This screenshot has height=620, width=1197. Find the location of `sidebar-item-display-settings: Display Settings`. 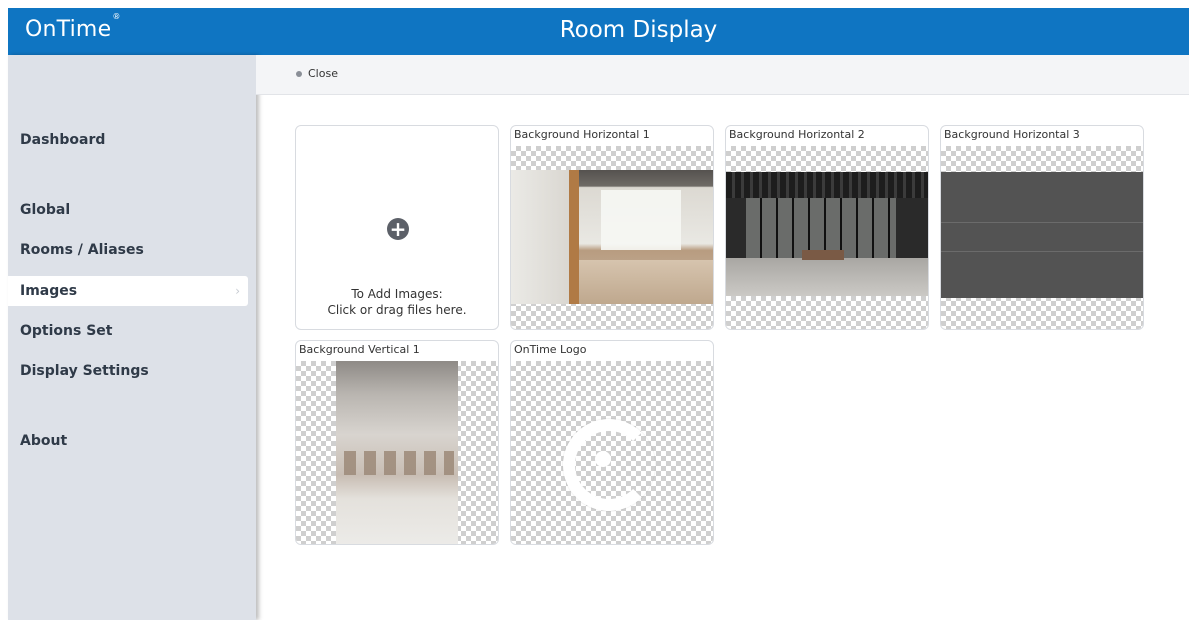

sidebar-item-display-settings: Display Settings is located at coordinates (128, 371).